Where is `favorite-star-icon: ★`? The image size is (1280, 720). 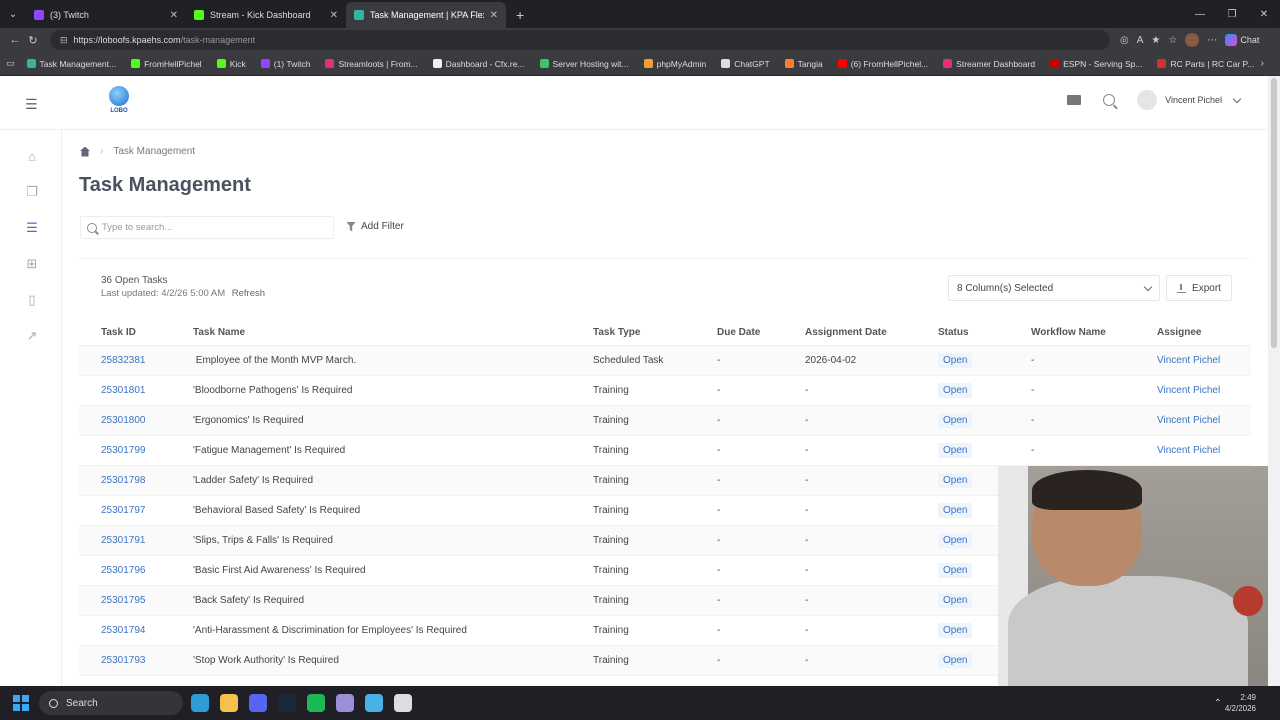
favorite-star-icon: ★ is located at coordinates (1155, 40).